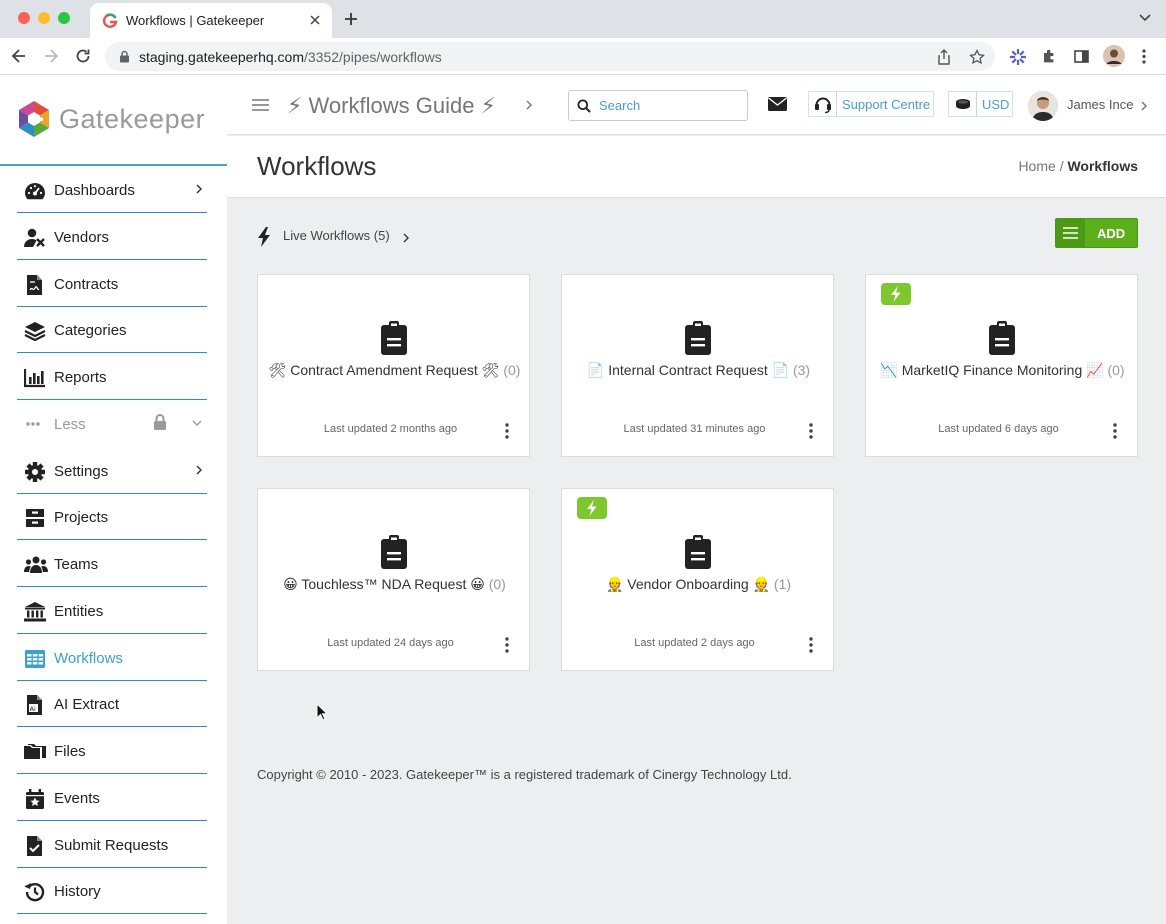 This screenshot has height=924, width=1166. I want to click on sidebar-item-categories: Categories, so click(112, 330).